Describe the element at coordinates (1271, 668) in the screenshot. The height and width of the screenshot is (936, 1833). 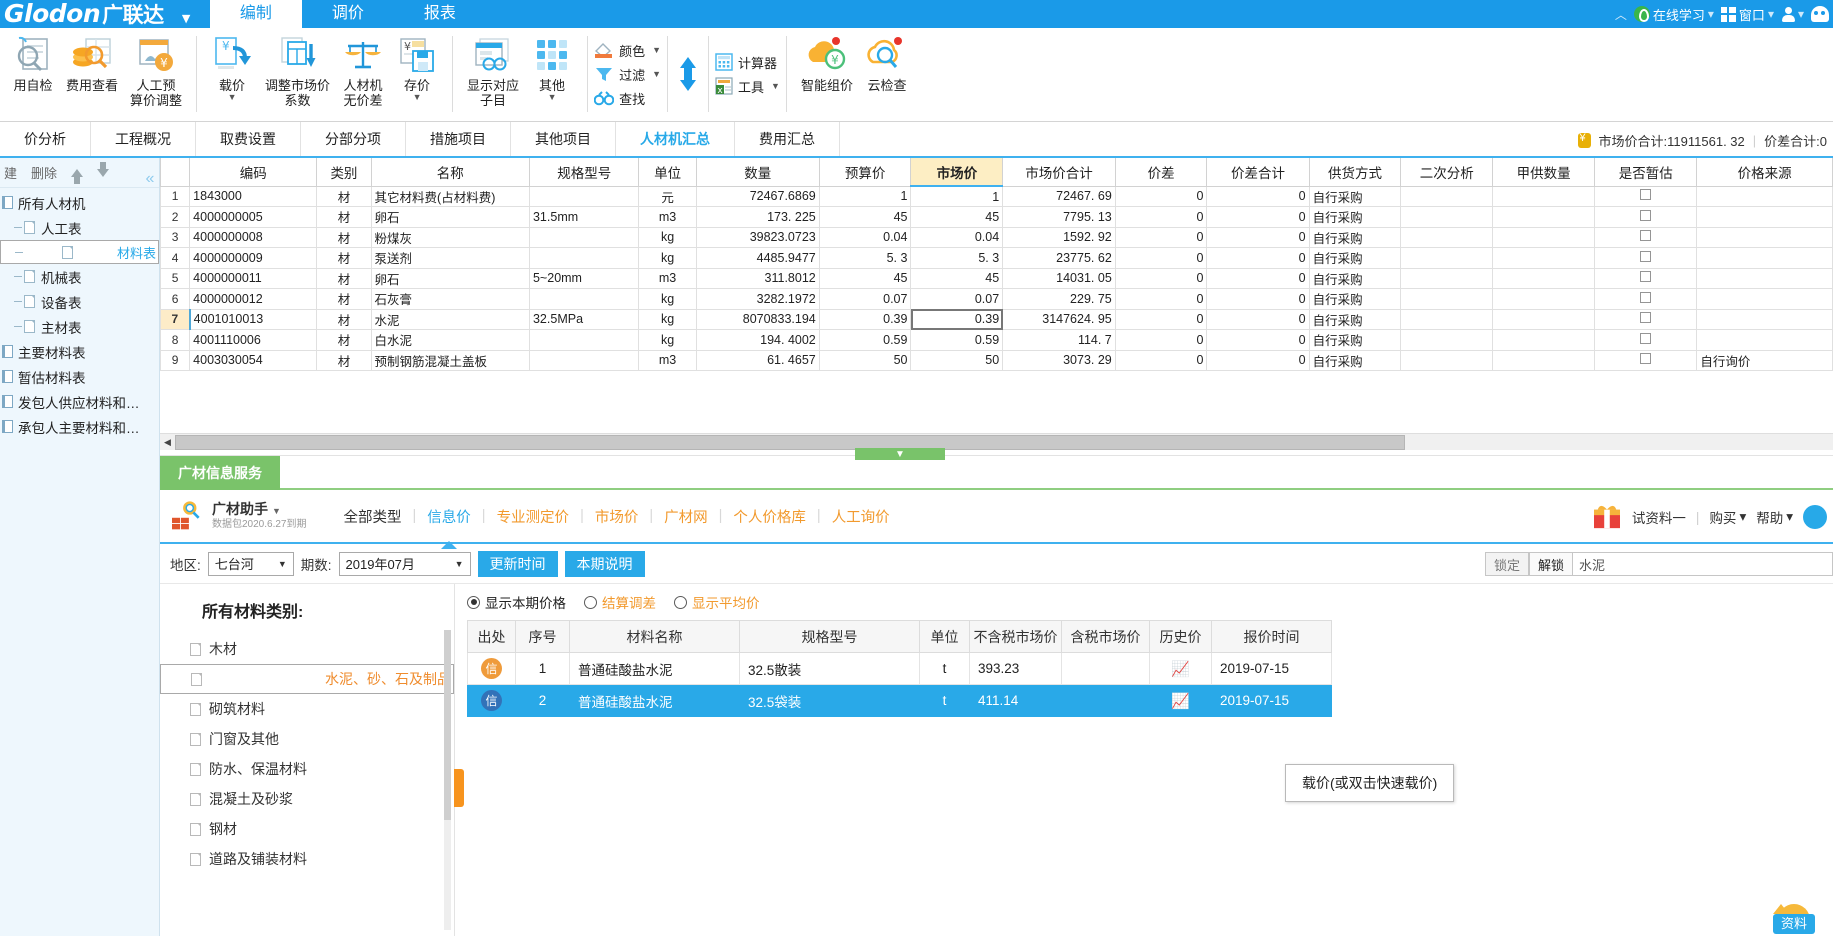
I see `result-cell-date: 2019-07-15` at that location.